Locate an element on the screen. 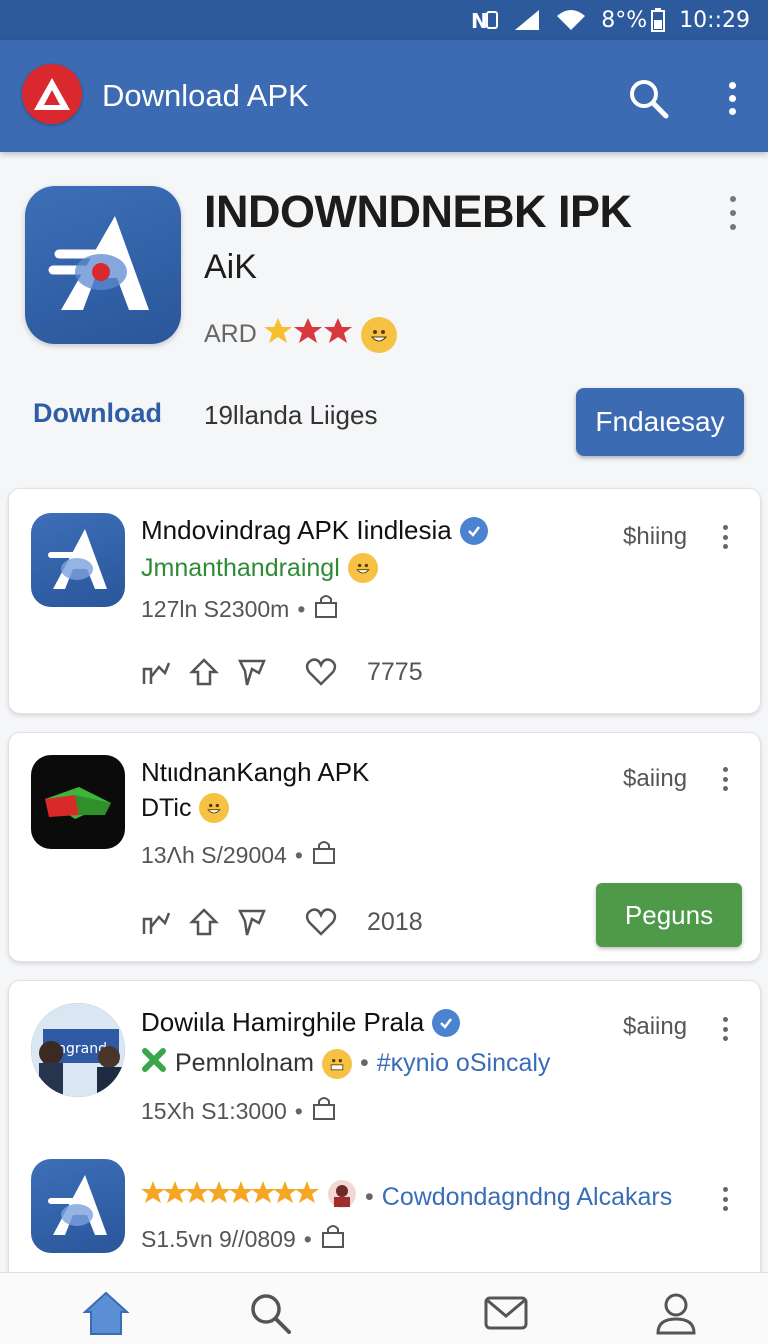 The image size is (768, 1344). card-subtitle: Pemnlolnam • #κynio oSincaly is located at coordinates (345, 1063).